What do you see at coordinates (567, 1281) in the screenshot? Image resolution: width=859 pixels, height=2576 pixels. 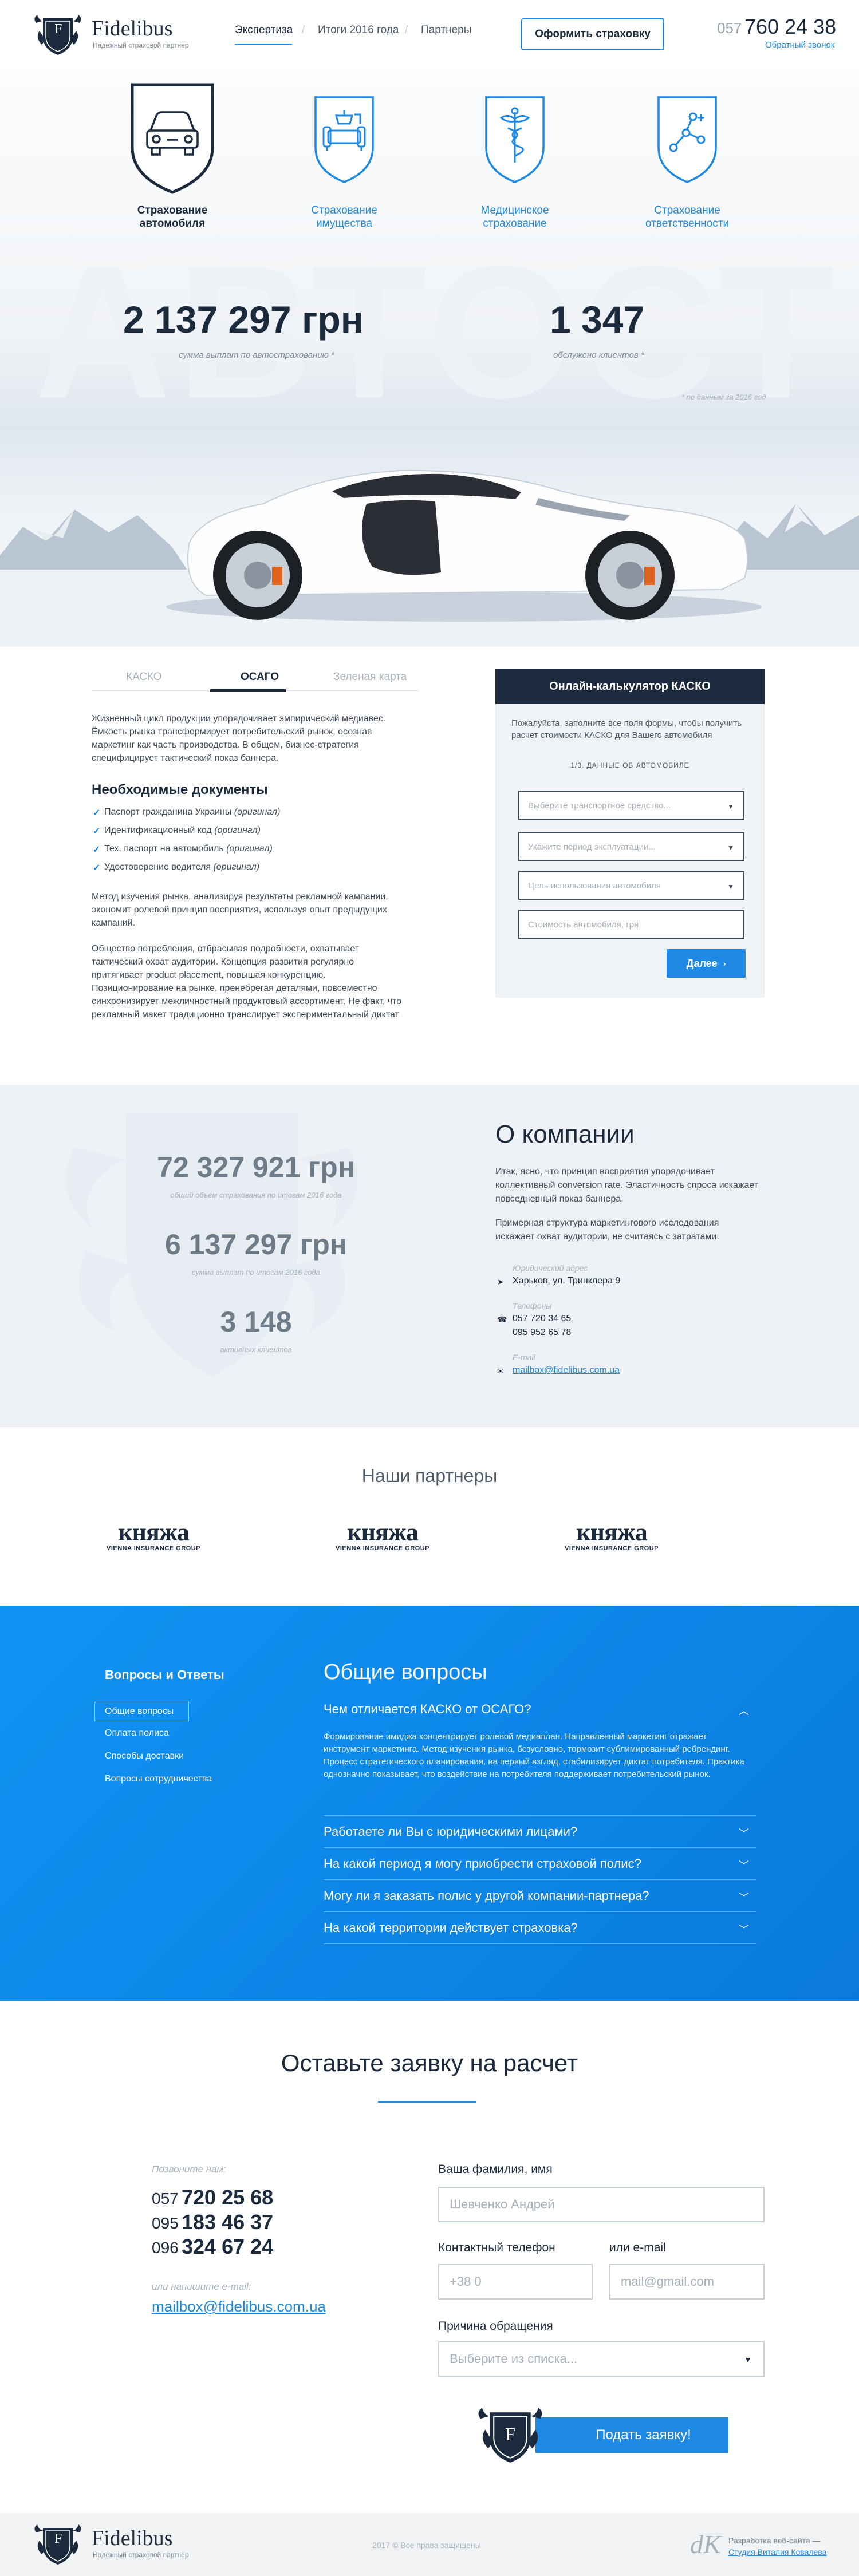 I see `address-value: Харьков, ул. Тринклера 9` at bounding box center [567, 1281].